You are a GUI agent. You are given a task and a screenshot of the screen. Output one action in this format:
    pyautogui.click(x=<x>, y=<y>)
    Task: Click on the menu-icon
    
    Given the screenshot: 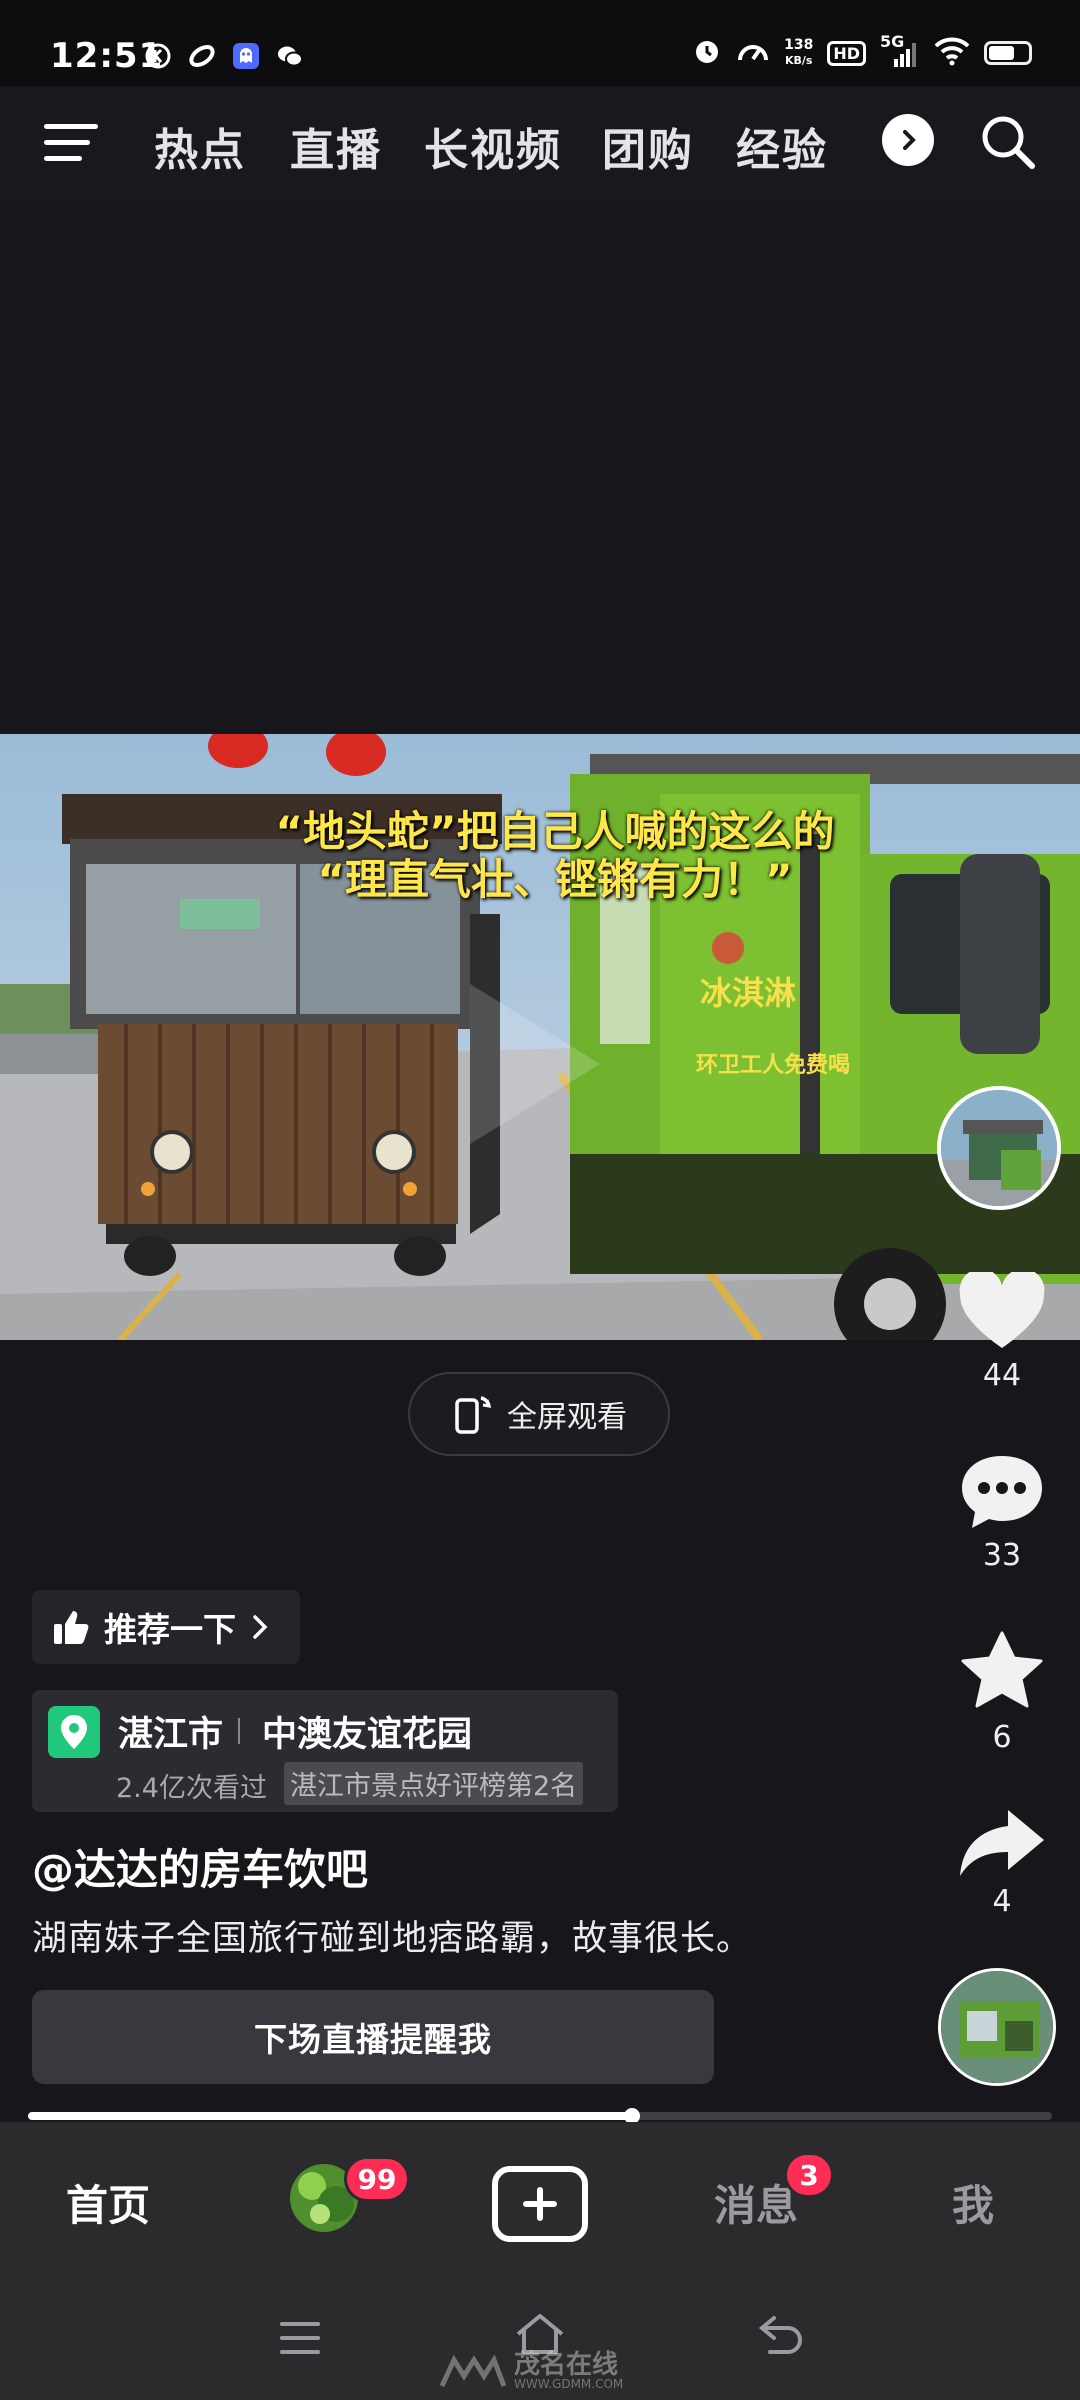 What is the action you would take?
    pyautogui.click(x=74, y=144)
    